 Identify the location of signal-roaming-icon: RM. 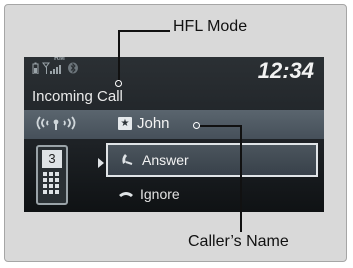
(53, 68).